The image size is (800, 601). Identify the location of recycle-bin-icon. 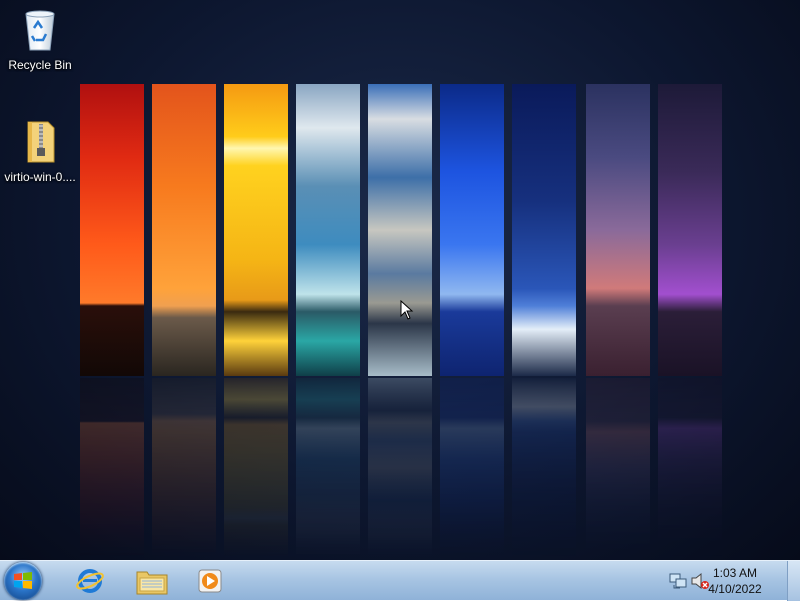
(40, 30).